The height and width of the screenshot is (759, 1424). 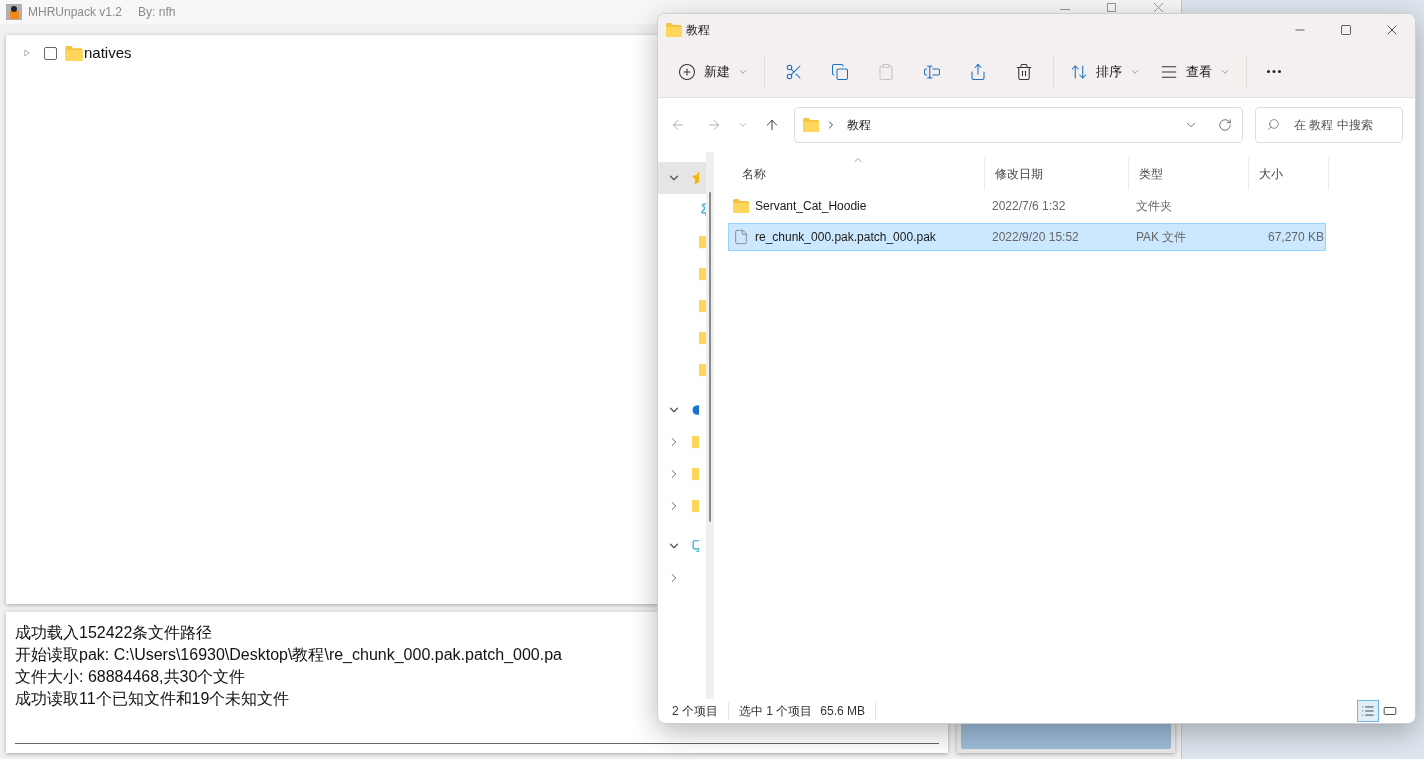 What do you see at coordinates (1154, 206) in the screenshot?
I see `file-type: 文件夹` at bounding box center [1154, 206].